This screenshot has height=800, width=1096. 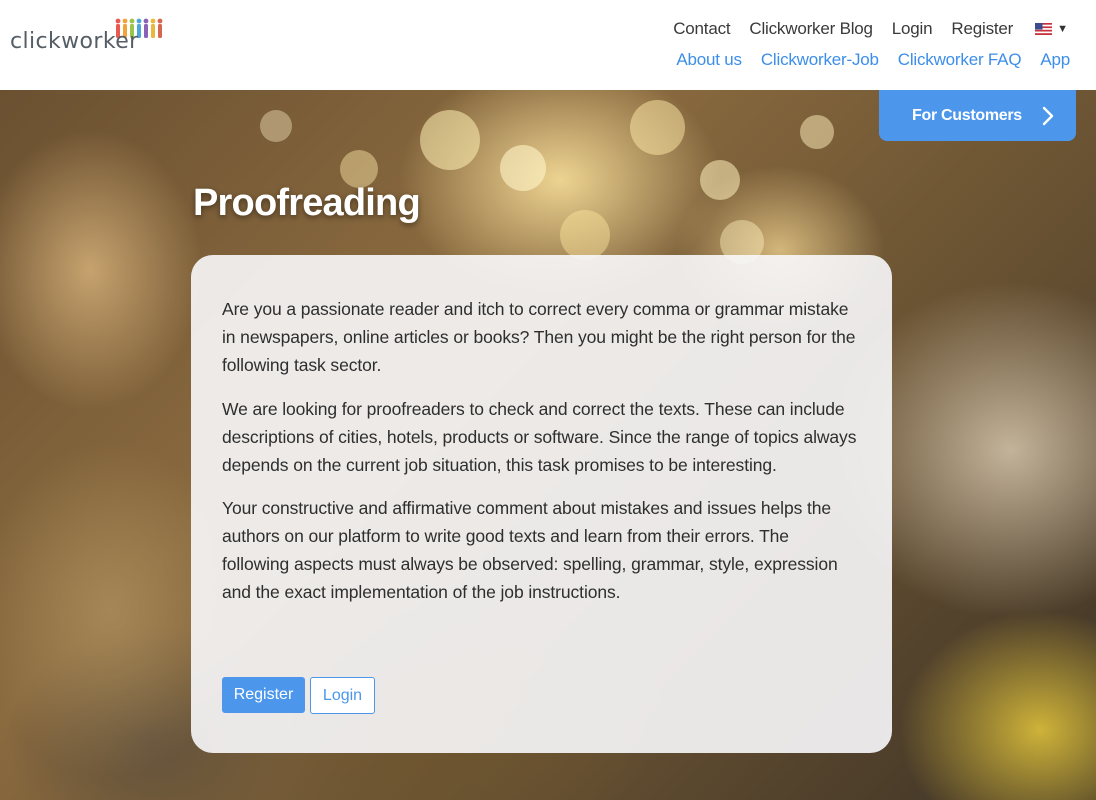 What do you see at coordinates (982, 29) in the screenshot?
I see `nav-register: Register` at bounding box center [982, 29].